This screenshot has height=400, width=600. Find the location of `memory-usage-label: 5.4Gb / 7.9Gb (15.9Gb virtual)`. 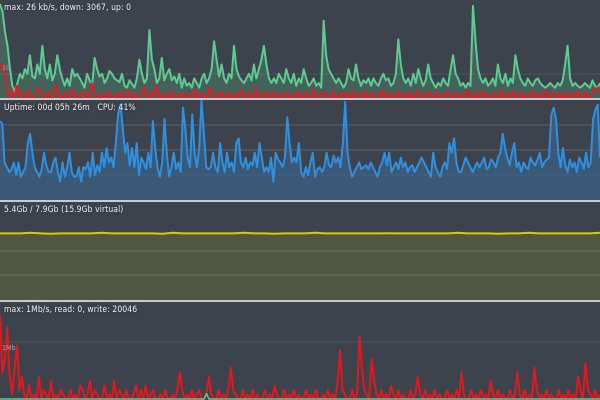

memory-usage-label: 5.4Gb / 7.9Gb (15.9Gb virtual) is located at coordinates (64, 210).